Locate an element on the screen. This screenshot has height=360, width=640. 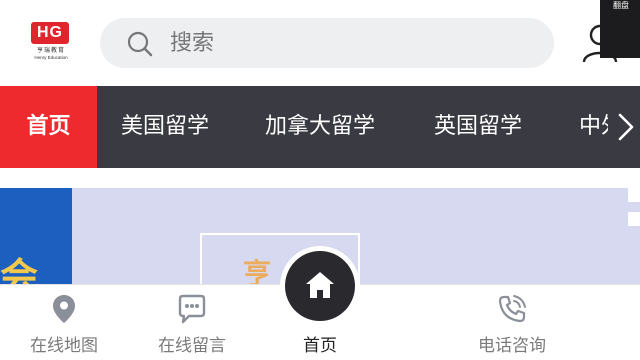
search-icon is located at coordinates (140, 44).